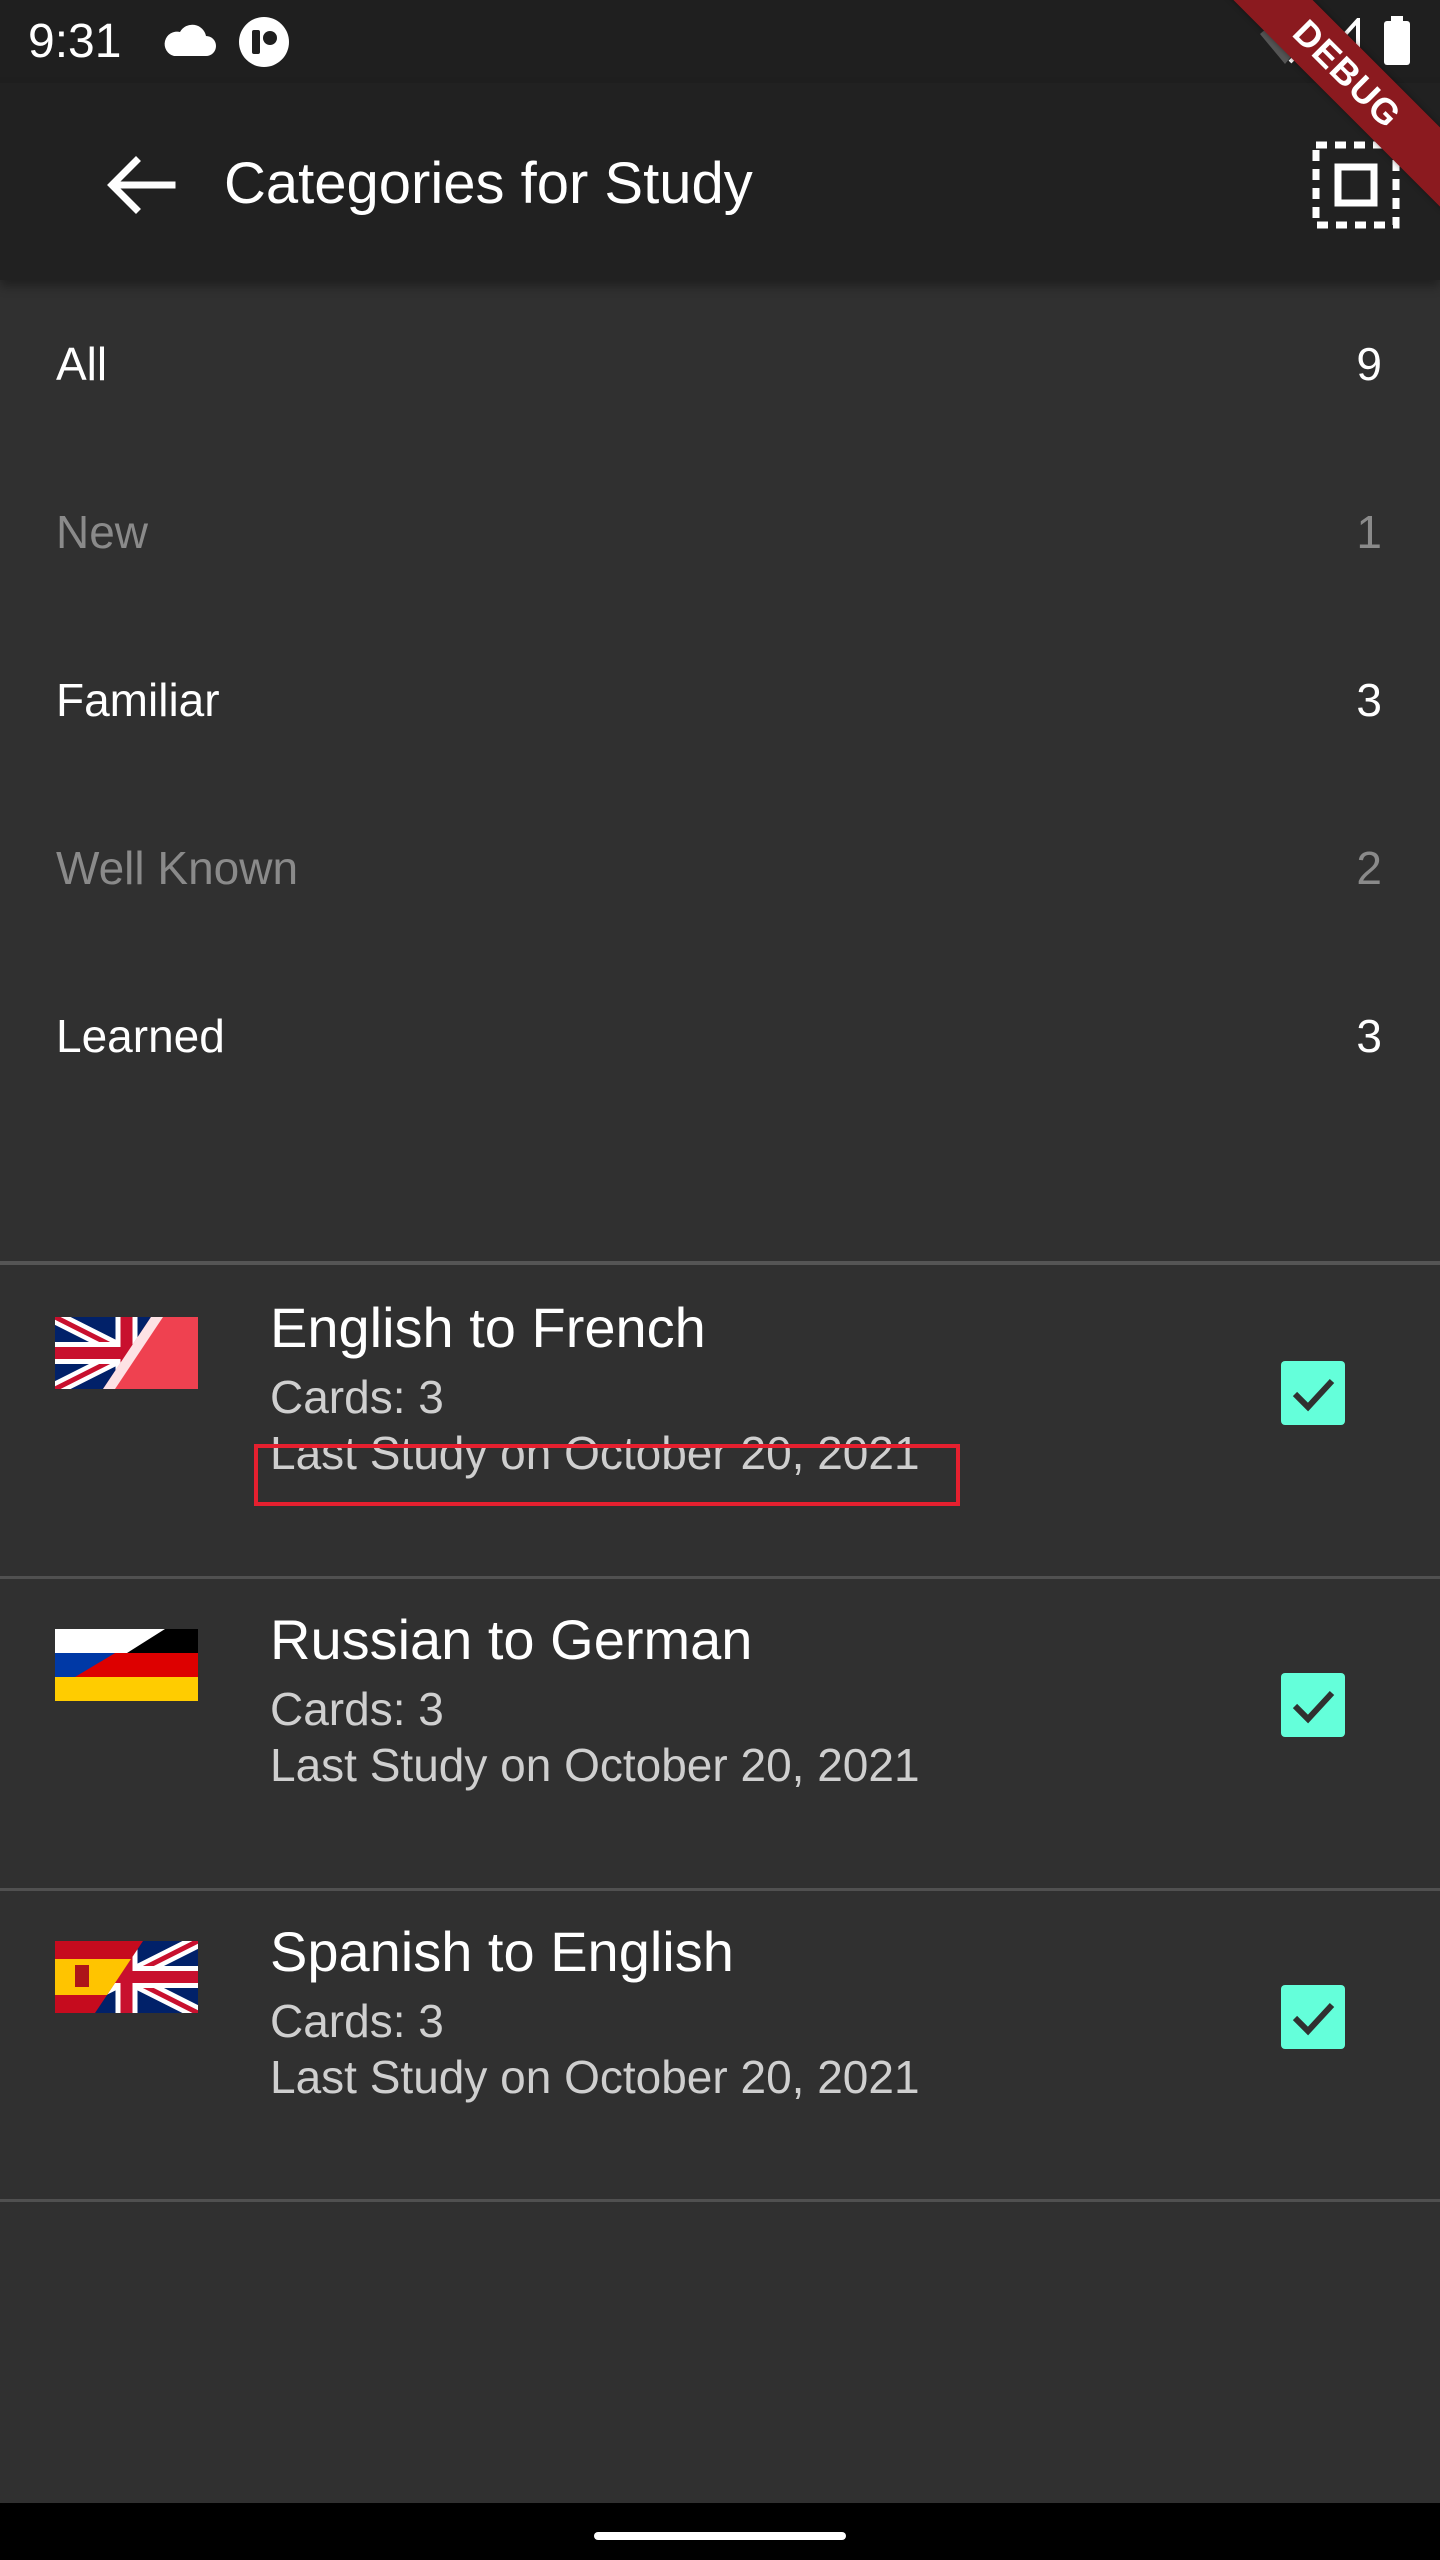  Describe the element at coordinates (720, 868) in the screenshot. I see `stat-row-well-known: Well Known 2` at that location.